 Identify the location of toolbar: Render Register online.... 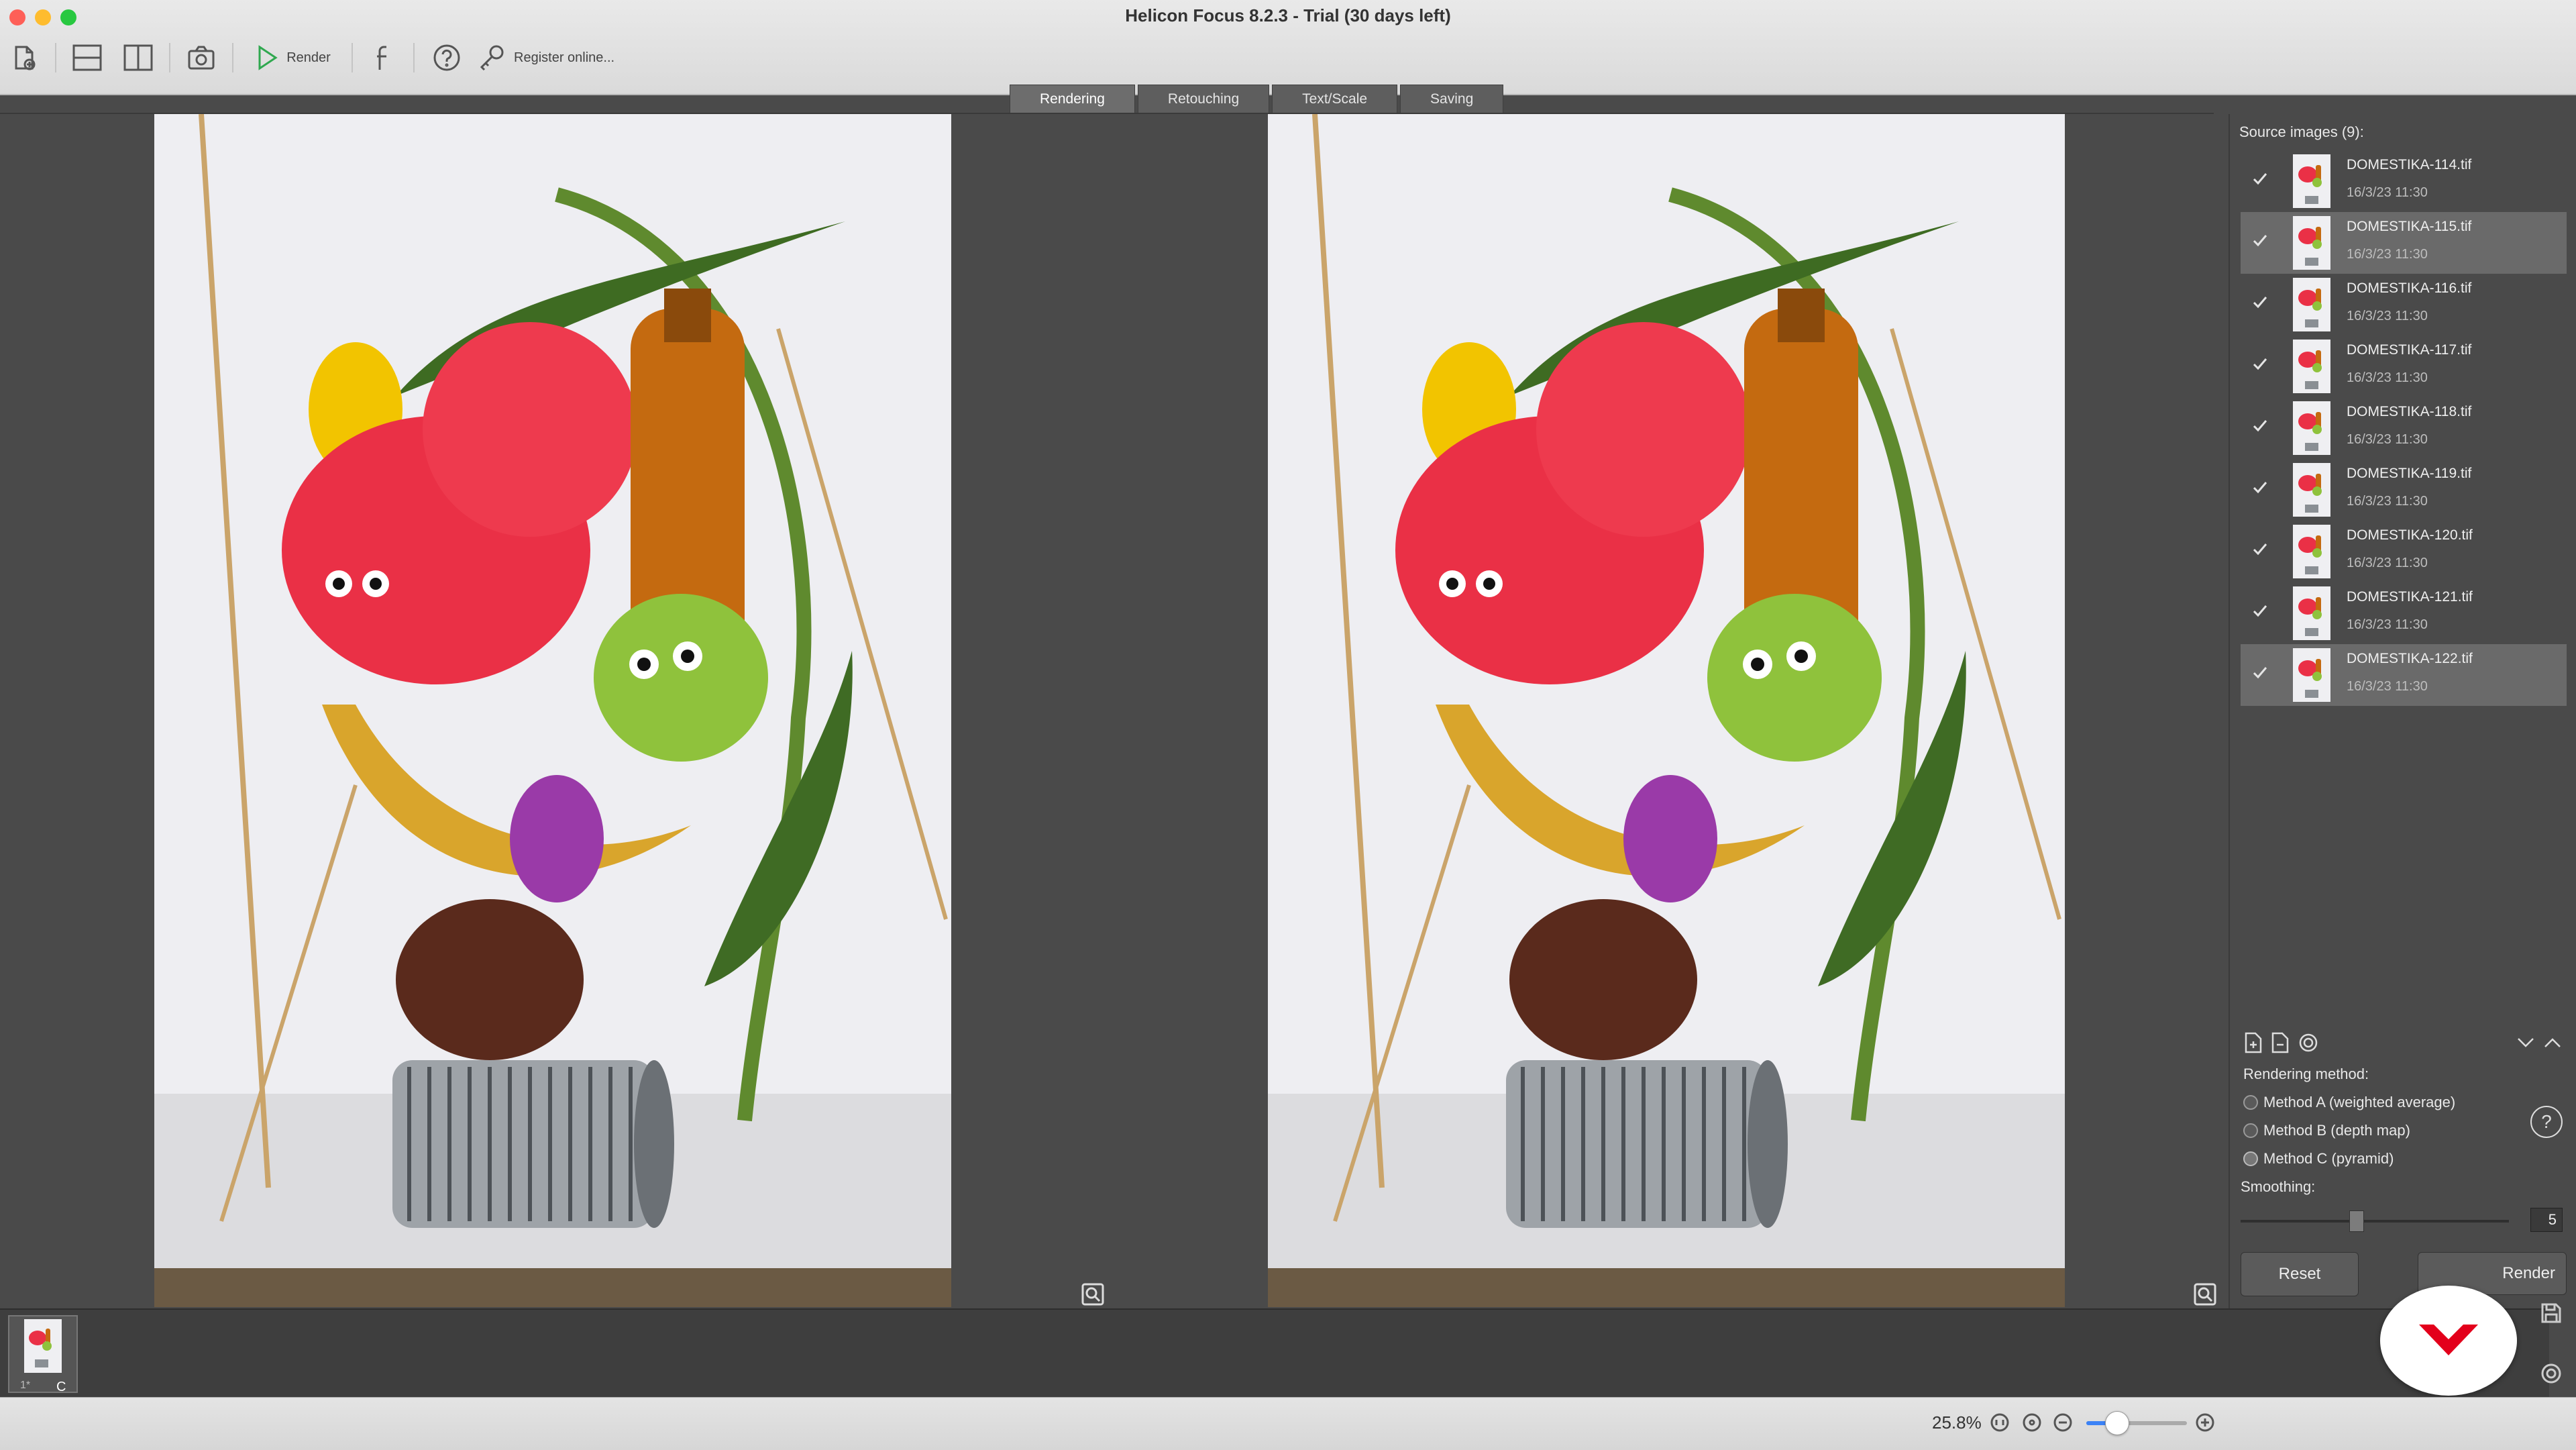
(1288, 58).